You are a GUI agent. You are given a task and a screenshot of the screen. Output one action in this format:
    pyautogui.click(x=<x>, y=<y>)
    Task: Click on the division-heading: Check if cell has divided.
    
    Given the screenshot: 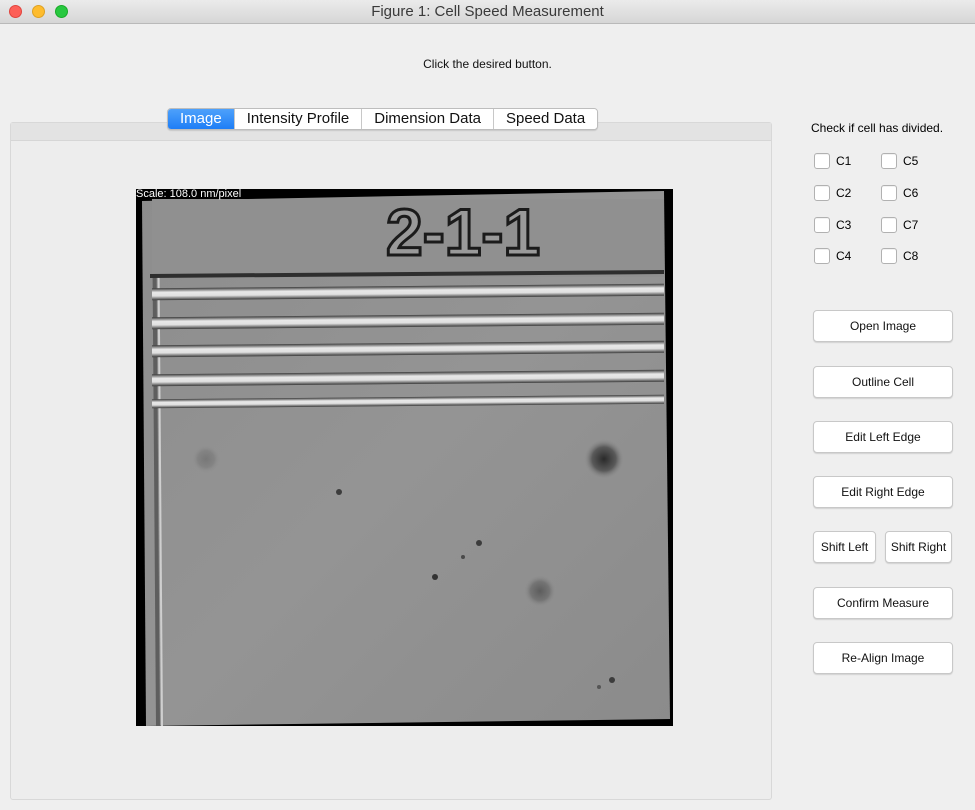 What is the action you would take?
    pyautogui.click(x=877, y=128)
    